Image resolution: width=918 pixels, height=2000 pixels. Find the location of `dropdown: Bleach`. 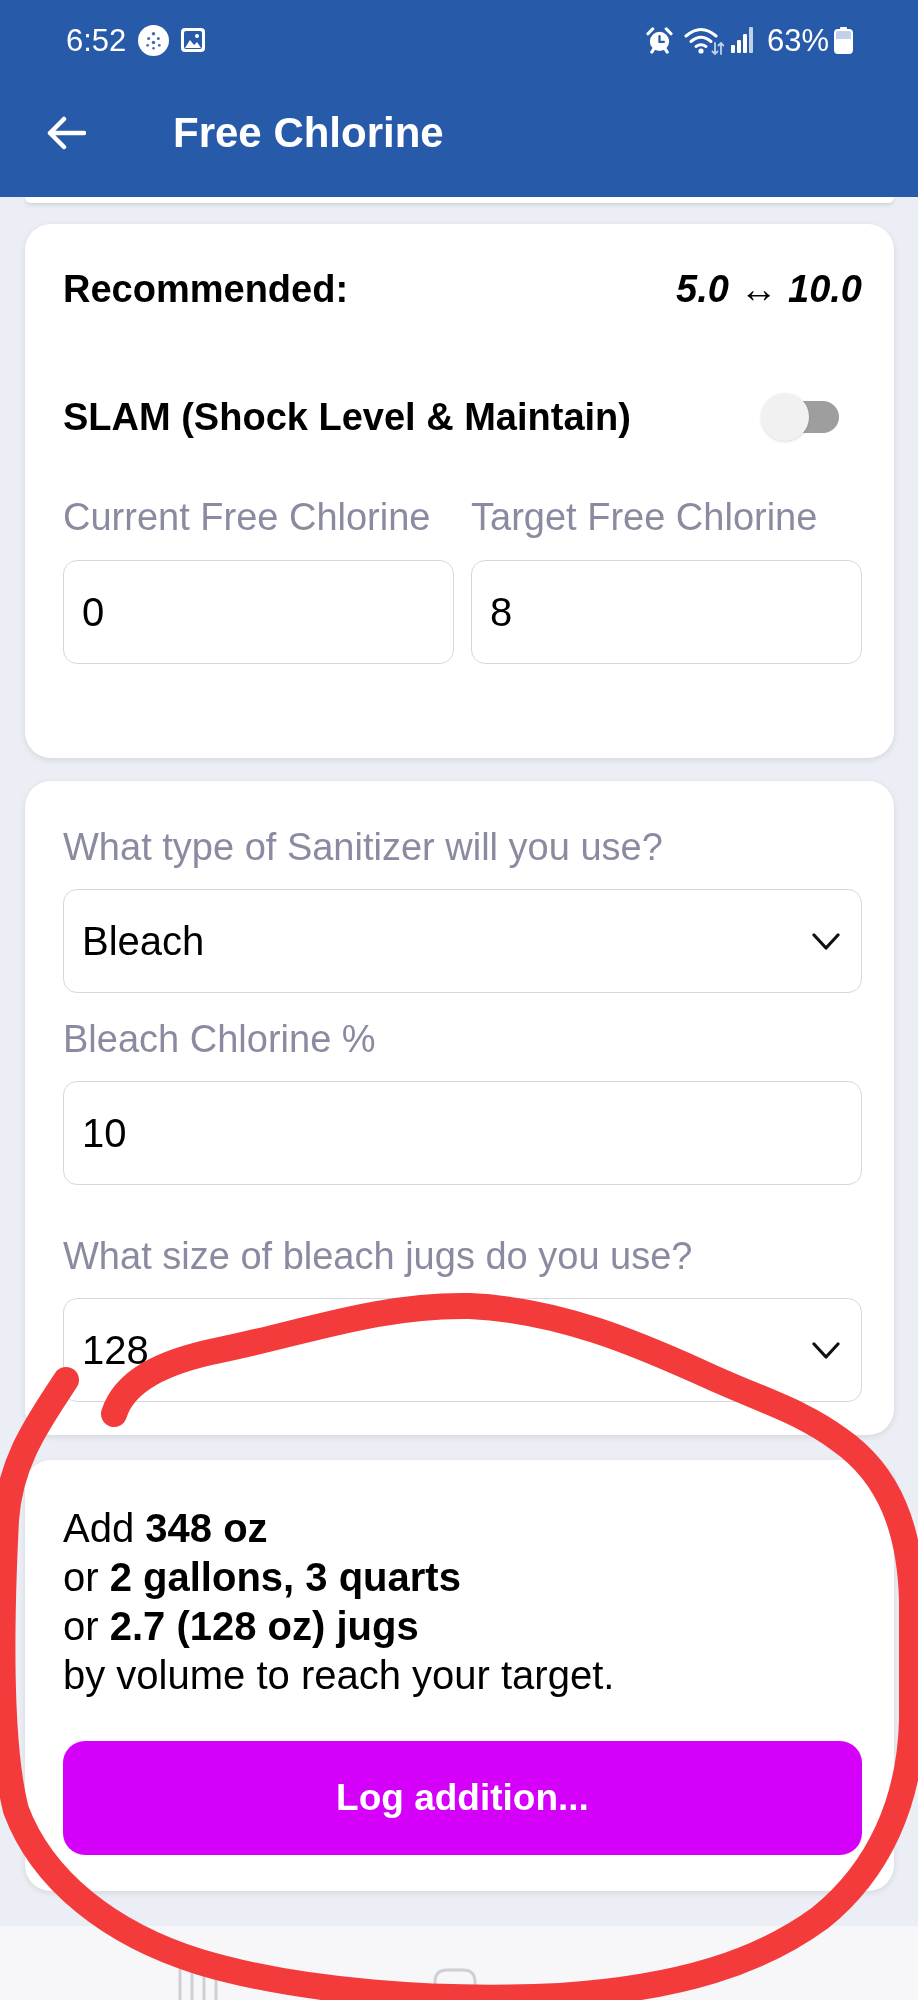

dropdown: Bleach is located at coordinates (462, 941).